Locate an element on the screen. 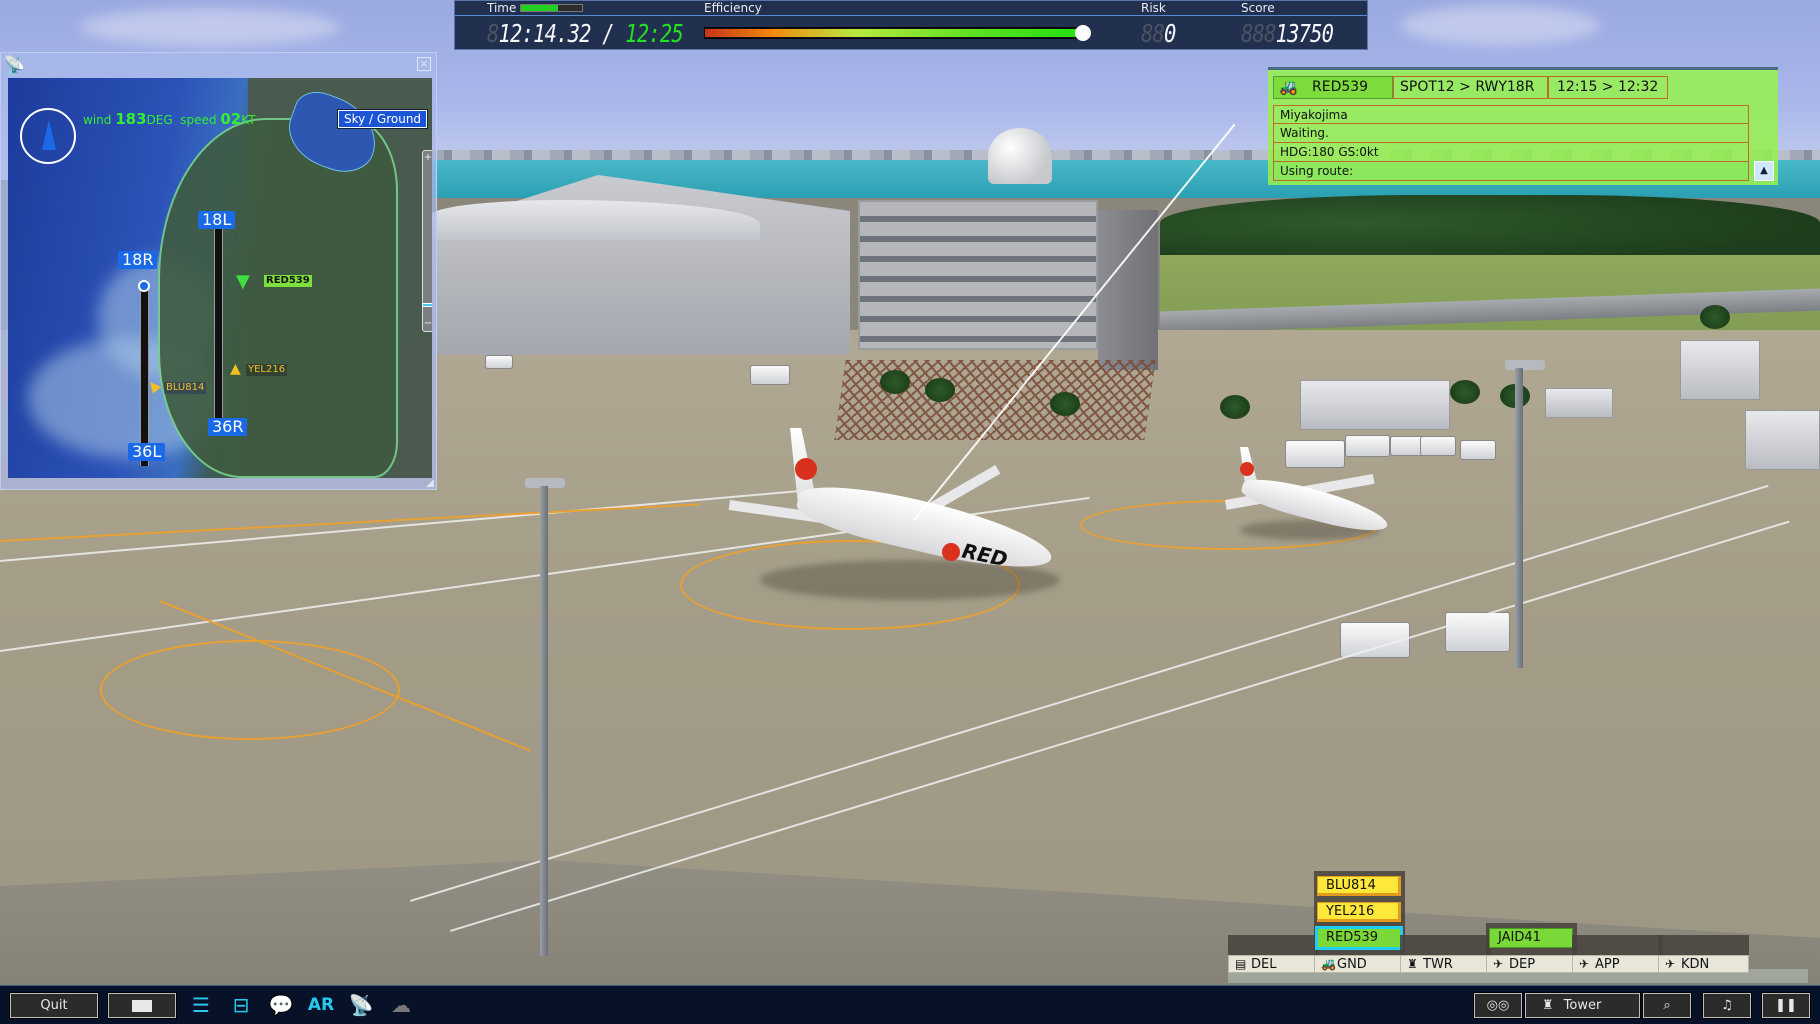 The height and width of the screenshot is (1024, 1820). risk-value: 0 is located at coordinates (1170, 33).